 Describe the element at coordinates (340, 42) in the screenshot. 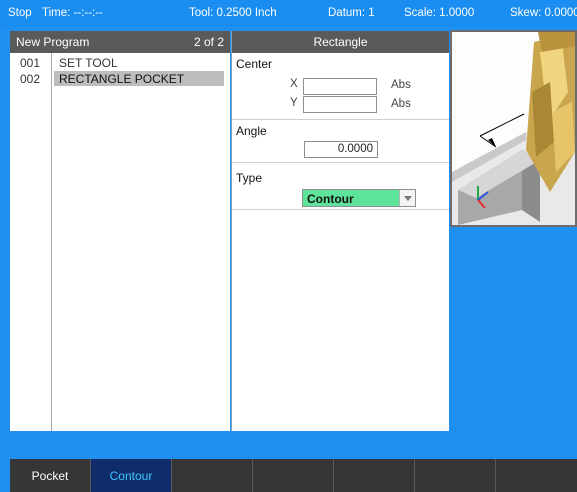

I see `form-title: Rectangle` at that location.